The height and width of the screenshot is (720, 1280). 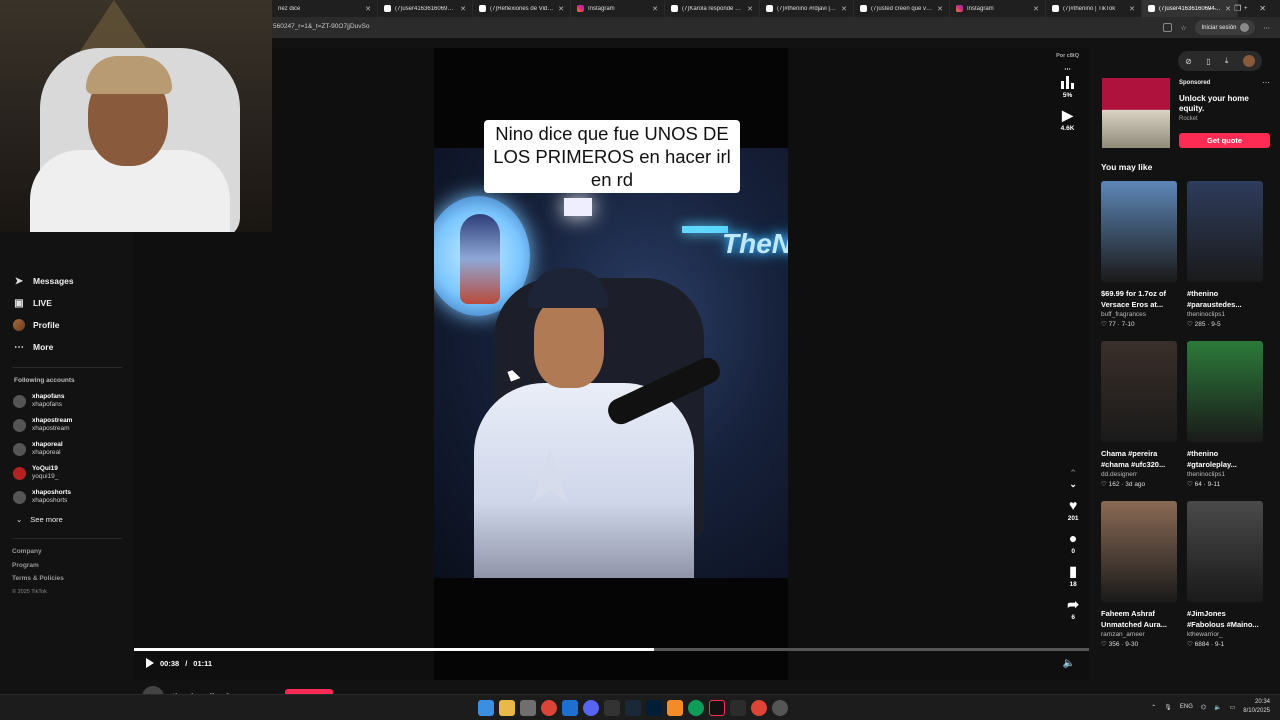 I want to click on start-icon, so click(x=486, y=708).